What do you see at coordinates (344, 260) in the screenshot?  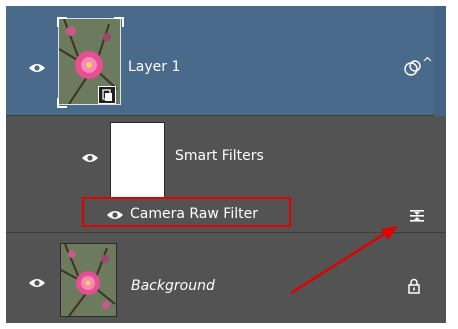 I see `annotation-arrow` at bounding box center [344, 260].